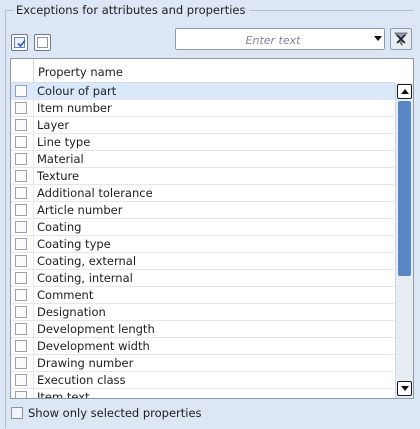 This screenshot has height=429, width=420. Describe the element at coordinates (81, 380) in the screenshot. I see `list-item-label: Execution class` at that location.